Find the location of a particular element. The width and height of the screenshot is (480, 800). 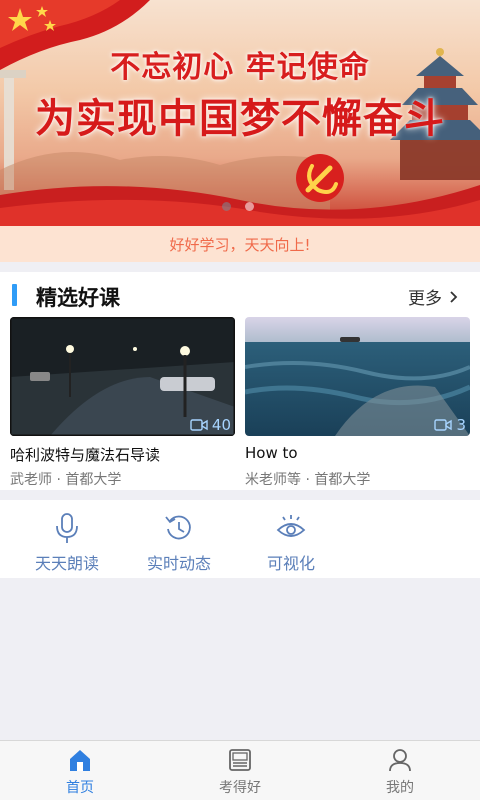

course-card: 3 How to 米老师等 · 首都大学 is located at coordinates (357, 403).